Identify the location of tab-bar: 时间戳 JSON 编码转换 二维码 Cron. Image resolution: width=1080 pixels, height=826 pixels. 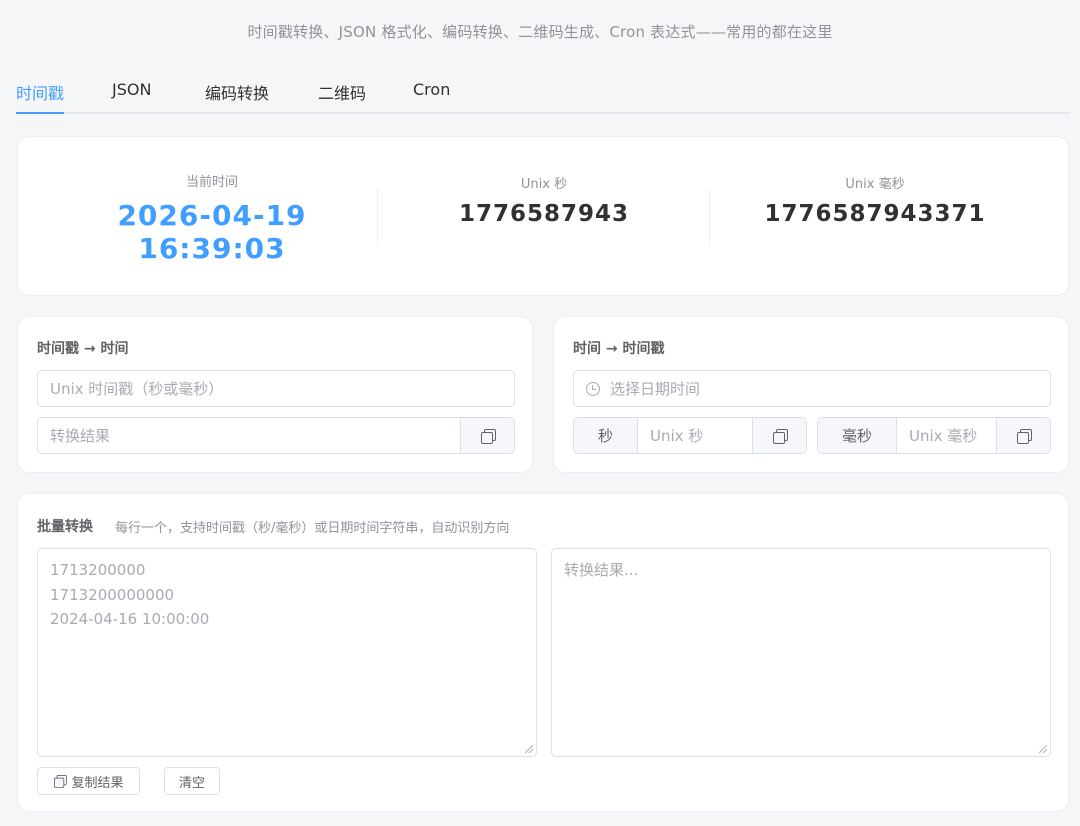
(543, 93).